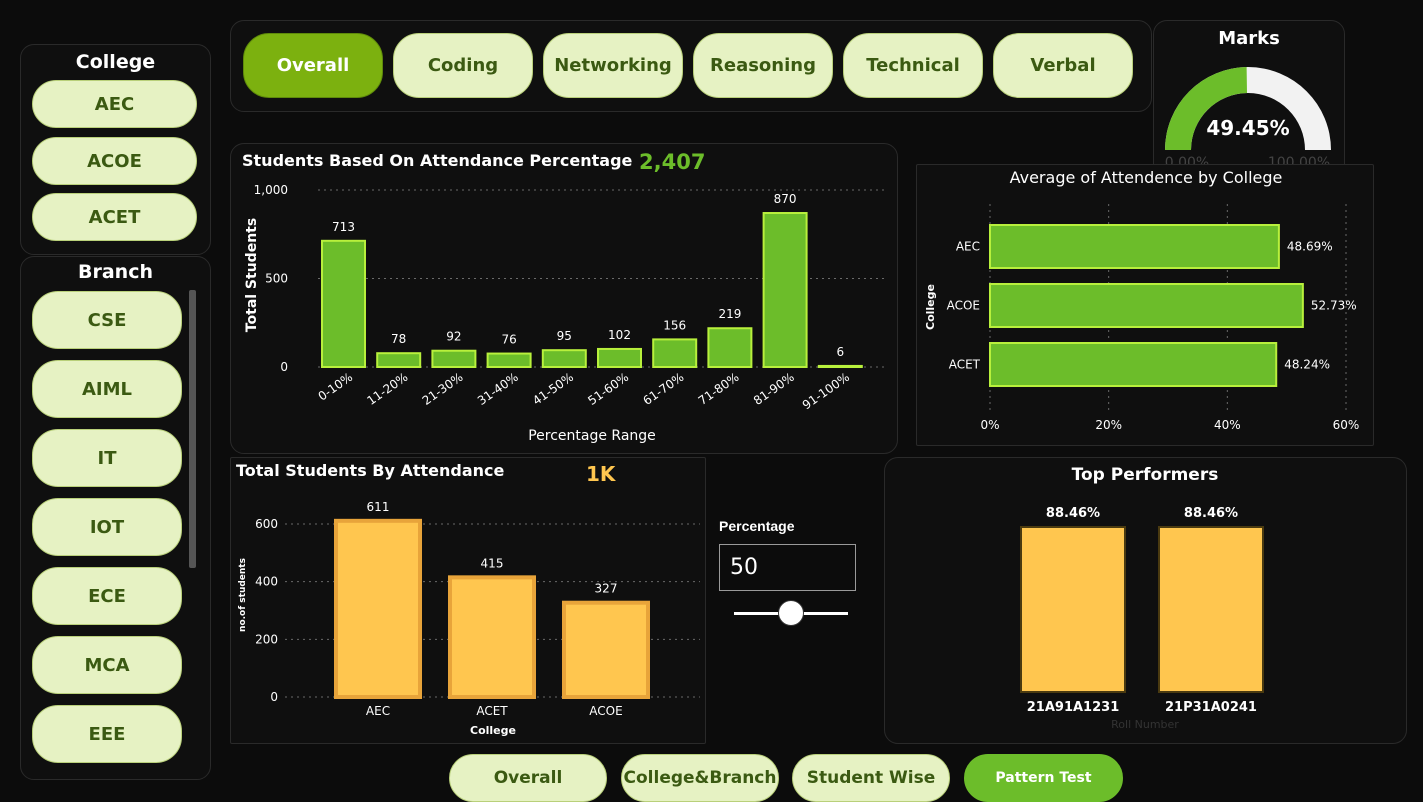  I want to click on percentage-slider-handle, so click(791, 613).